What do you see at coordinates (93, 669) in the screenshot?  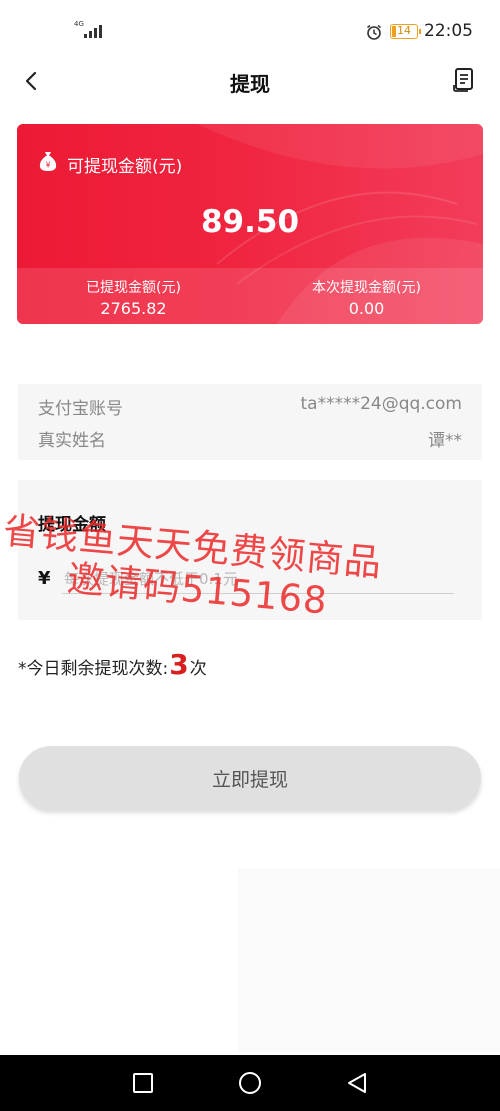 I see `remaining-prefix: *今日剩余提现次数:` at bounding box center [93, 669].